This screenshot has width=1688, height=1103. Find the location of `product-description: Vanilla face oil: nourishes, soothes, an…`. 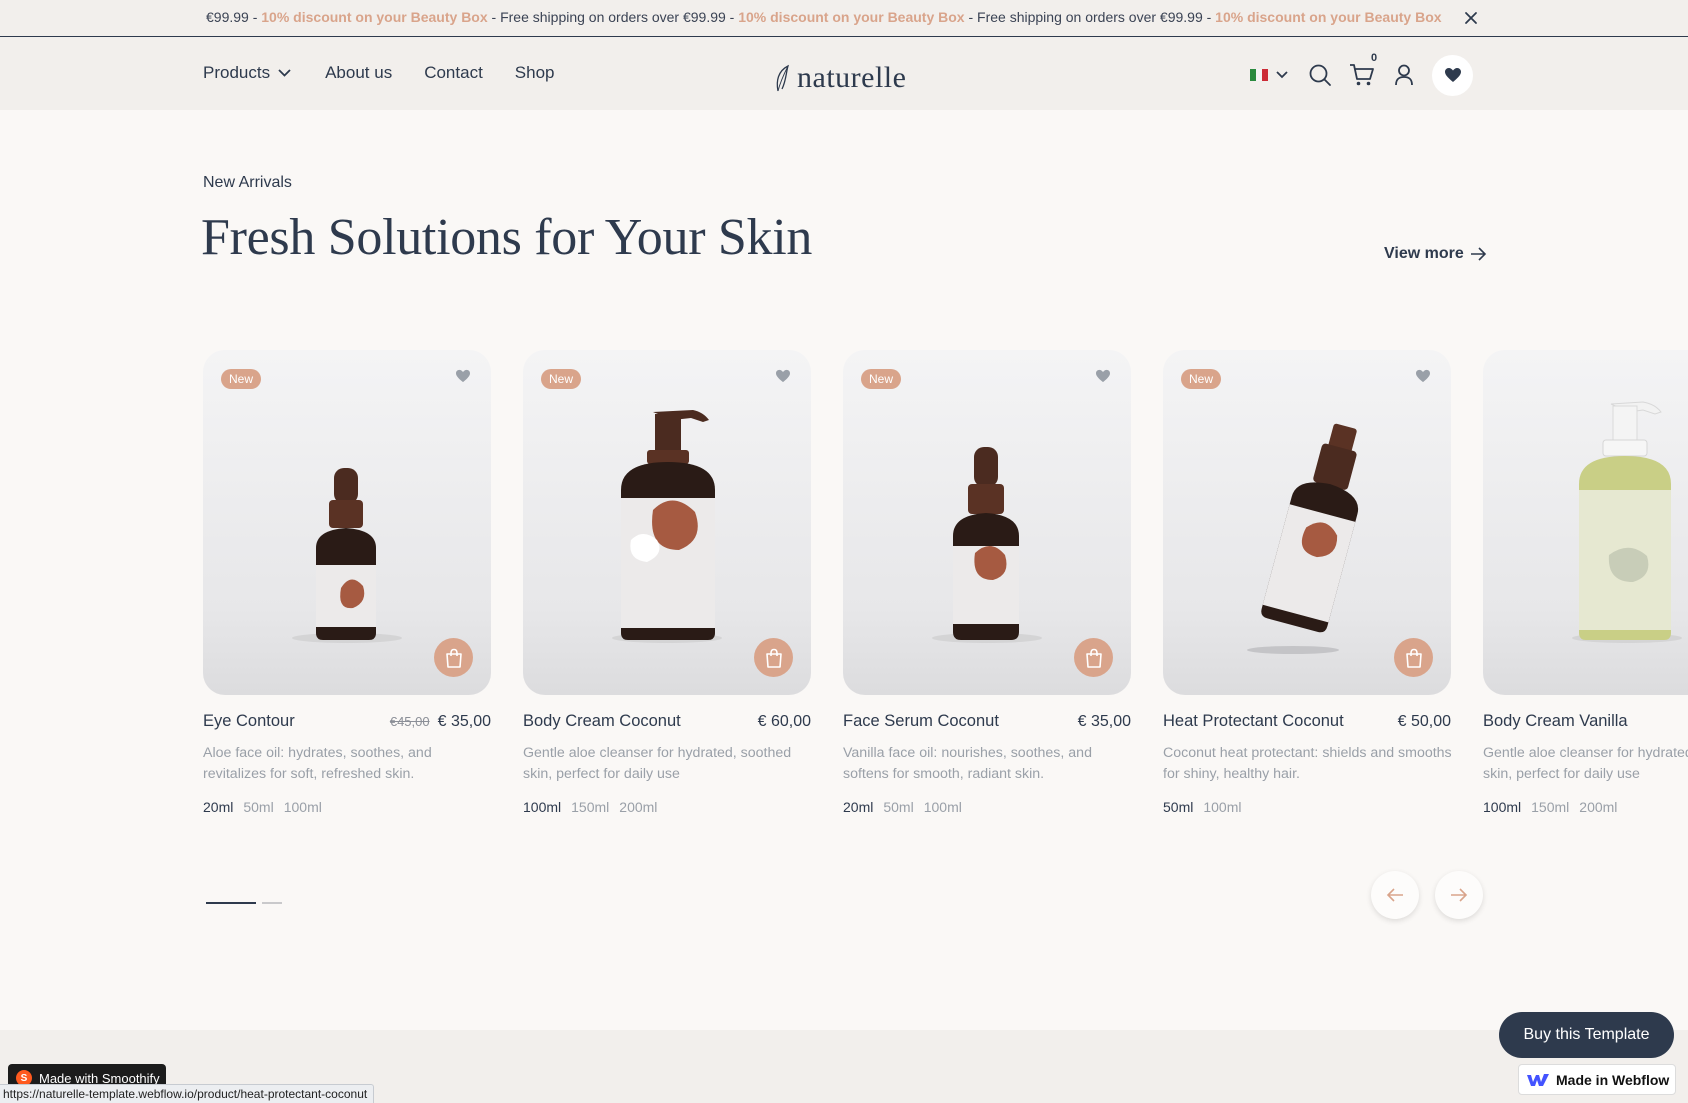

product-description: Vanilla face oil: nourishes, soothes, an… is located at coordinates (967, 763).